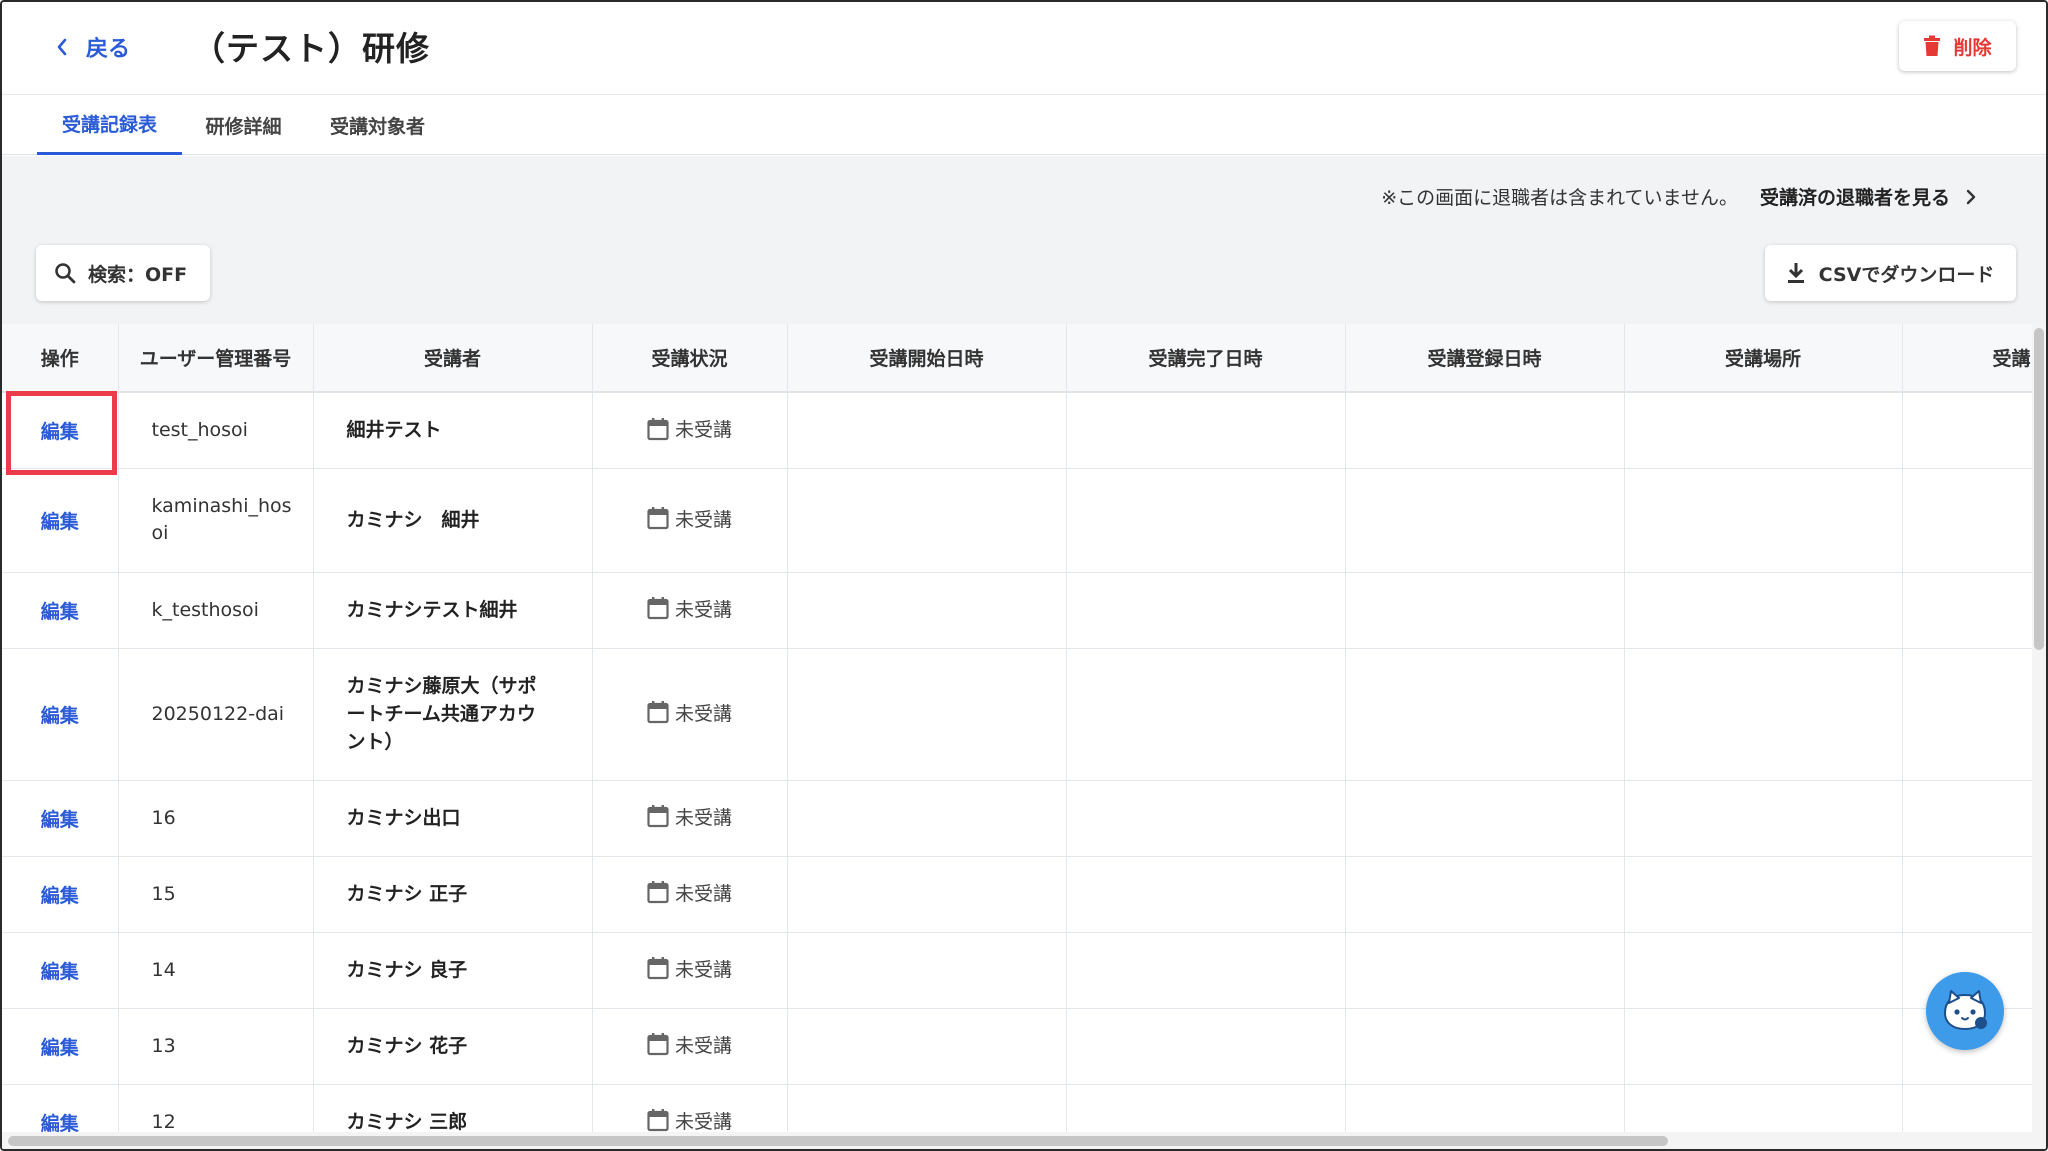 The height and width of the screenshot is (1151, 2048). Describe the element at coordinates (1795, 273) in the screenshot. I see `download-icon` at that location.